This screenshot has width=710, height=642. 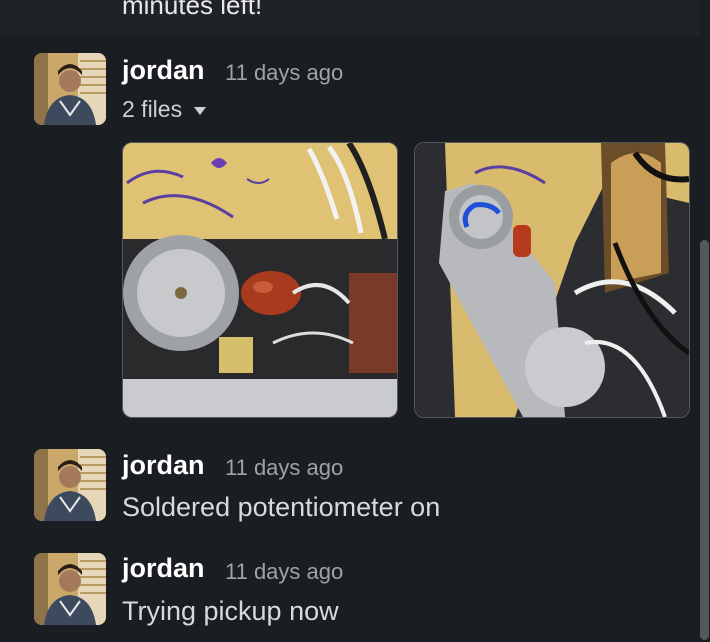 What do you see at coordinates (281, 507) in the screenshot?
I see `message-text: Soldered potentiometer on` at bounding box center [281, 507].